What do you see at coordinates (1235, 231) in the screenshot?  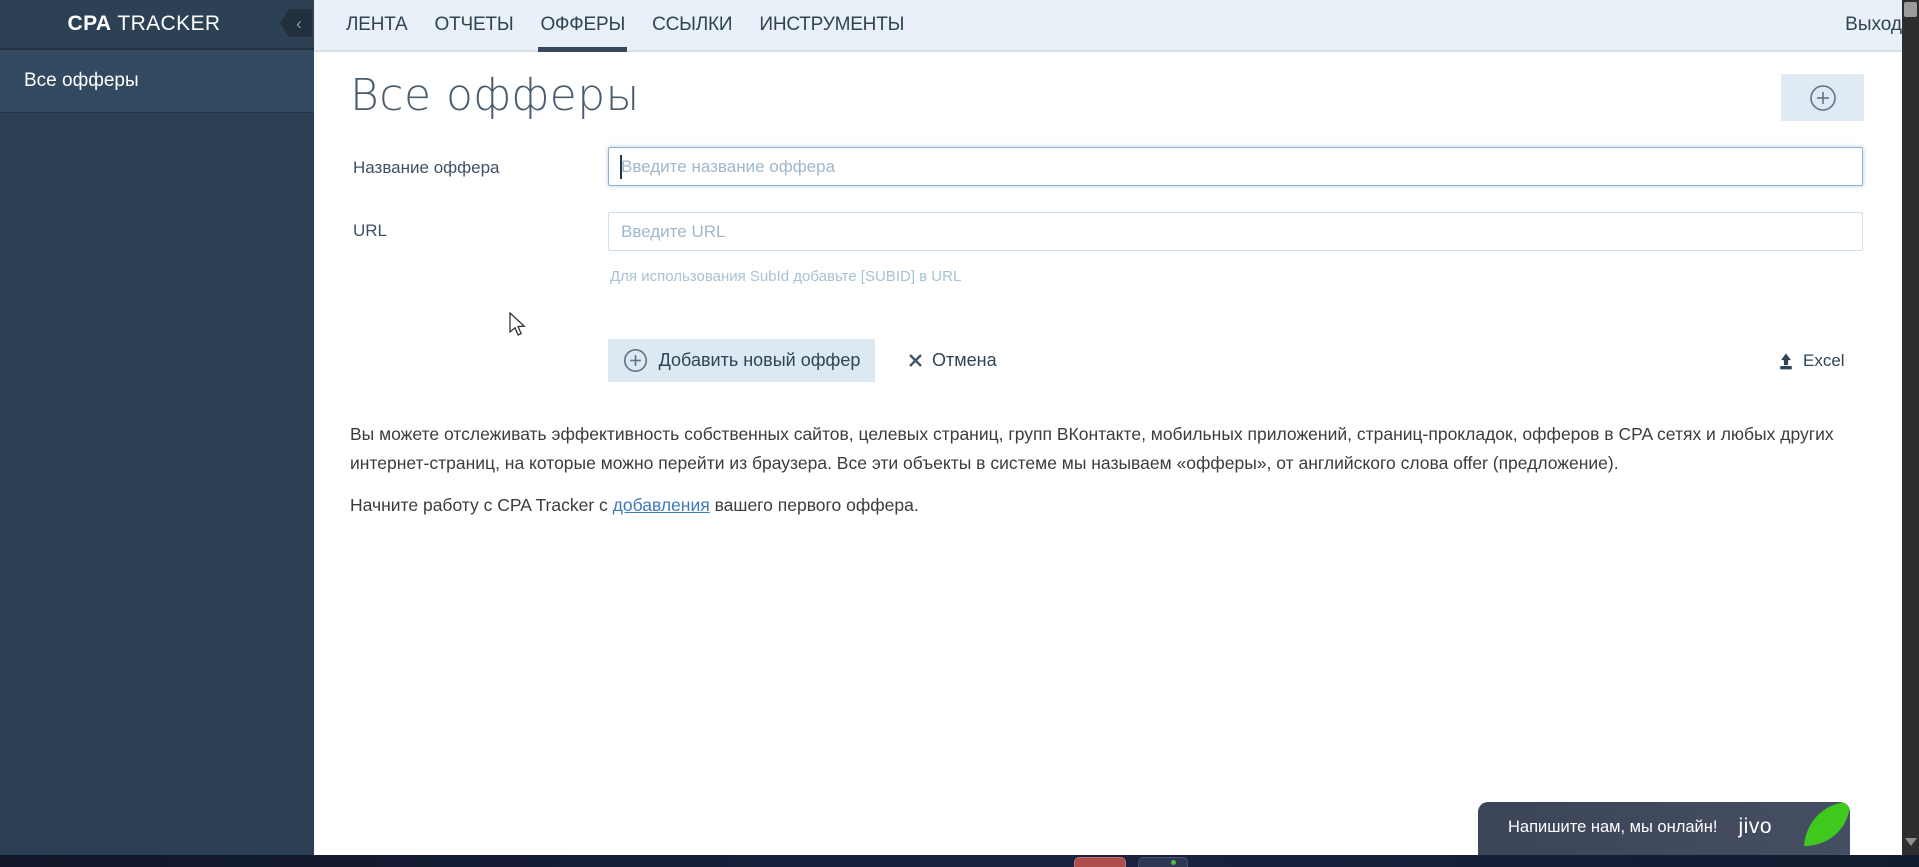 I see `offer-url-input` at bounding box center [1235, 231].